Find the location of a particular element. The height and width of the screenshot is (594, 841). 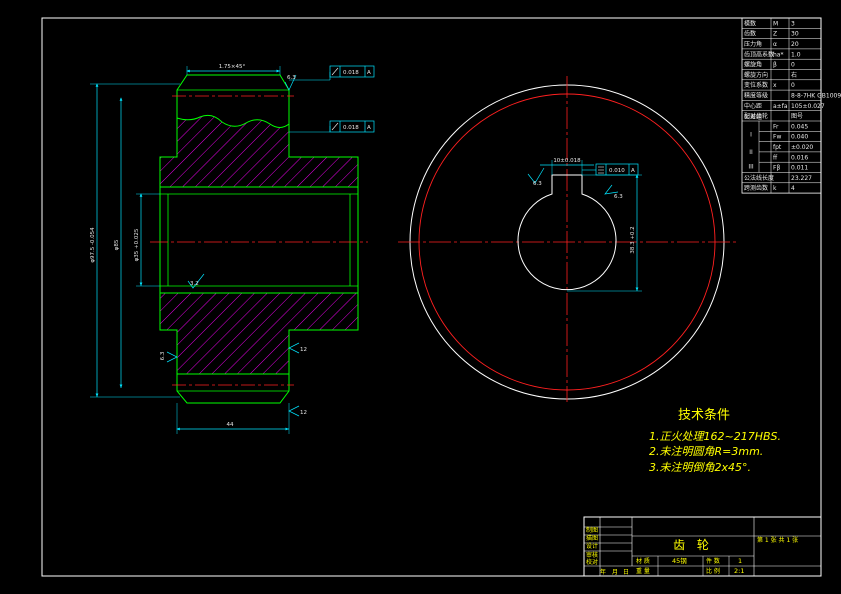

keyway-dim-text: 10±0.018 is located at coordinates (567, 161).